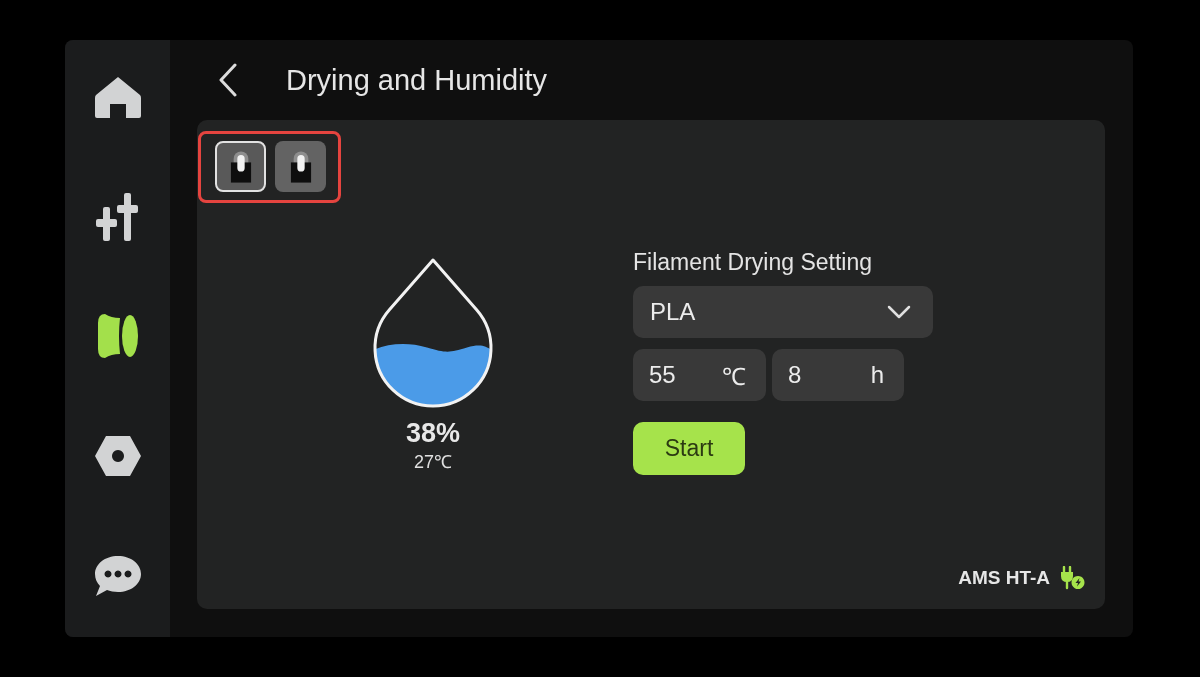  Describe the element at coordinates (417, 80) in the screenshot. I see `page-title: Drying and Humidity` at that location.